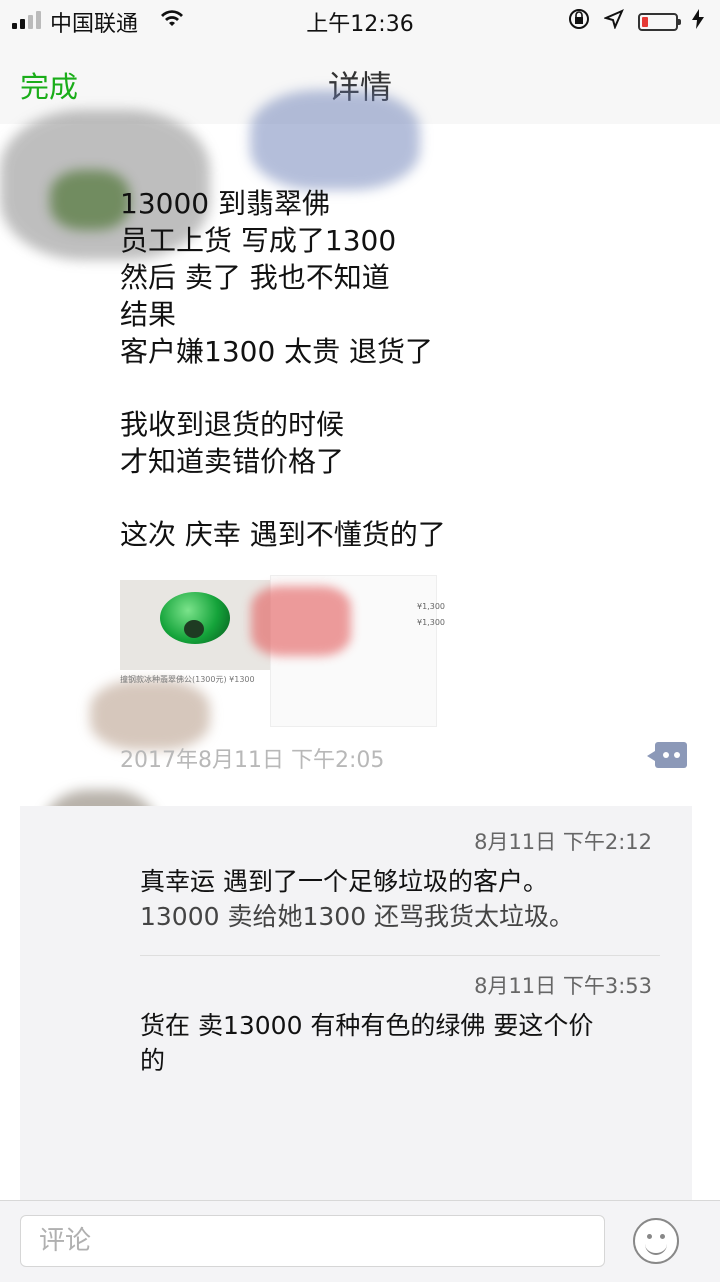  What do you see at coordinates (698, 22) in the screenshot?
I see `charging-icon` at bounding box center [698, 22].